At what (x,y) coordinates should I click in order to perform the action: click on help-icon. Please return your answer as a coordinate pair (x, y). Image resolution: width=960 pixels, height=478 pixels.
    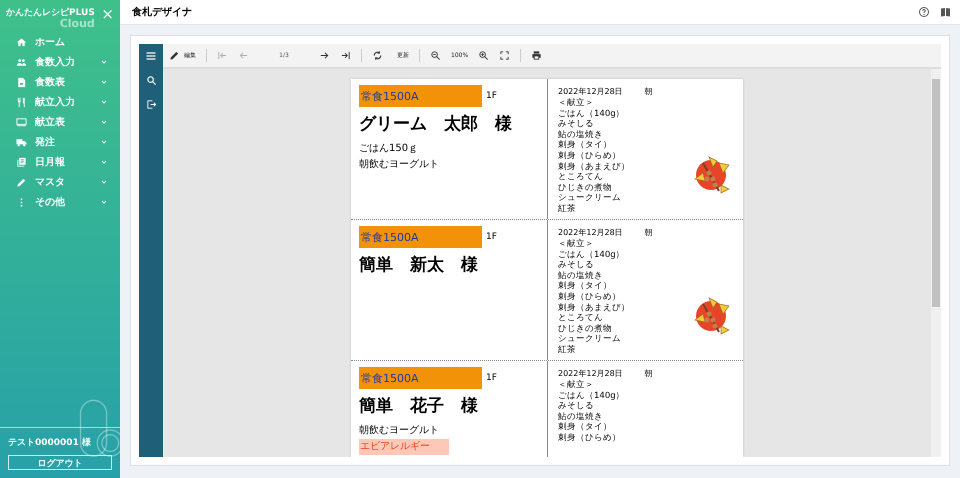
    Looking at the image, I should click on (924, 12).